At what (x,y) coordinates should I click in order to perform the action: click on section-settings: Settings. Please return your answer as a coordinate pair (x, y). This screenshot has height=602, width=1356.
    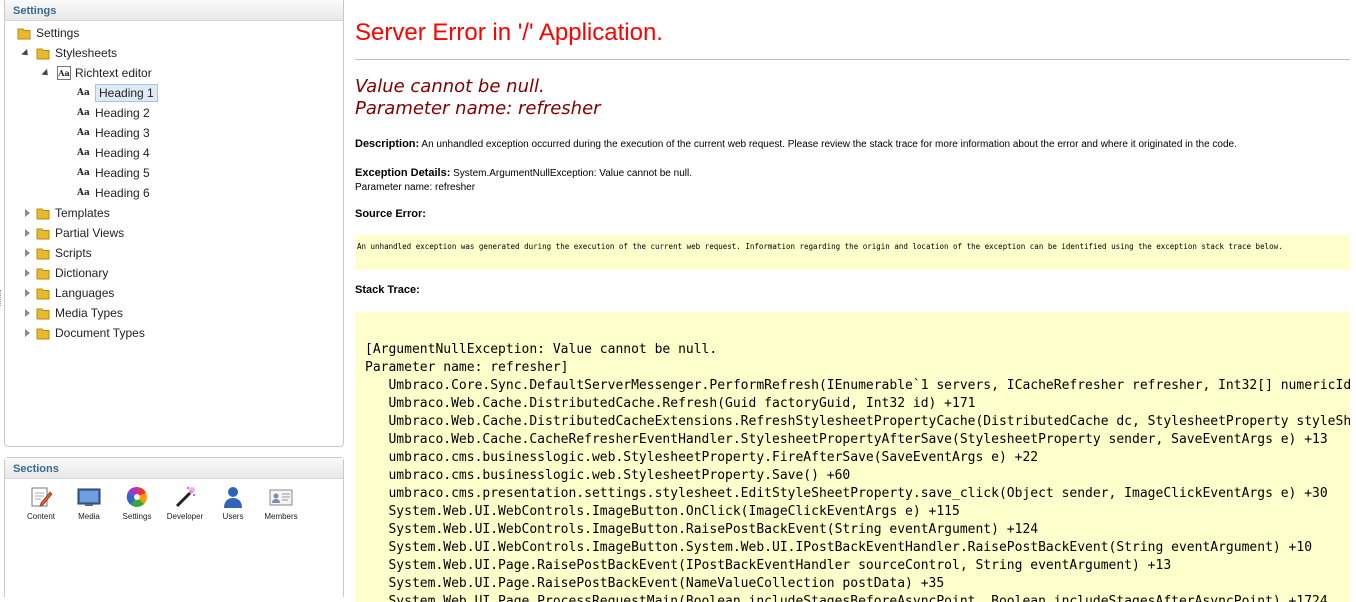
    Looking at the image, I should click on (137, 503).